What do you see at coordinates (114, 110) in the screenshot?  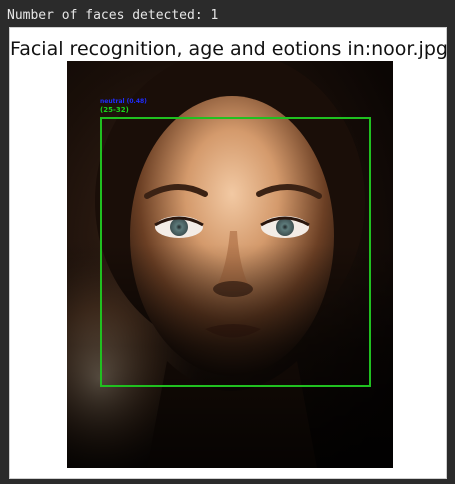 I see `age-label: (25-32)` at bounding box center [114, 110].